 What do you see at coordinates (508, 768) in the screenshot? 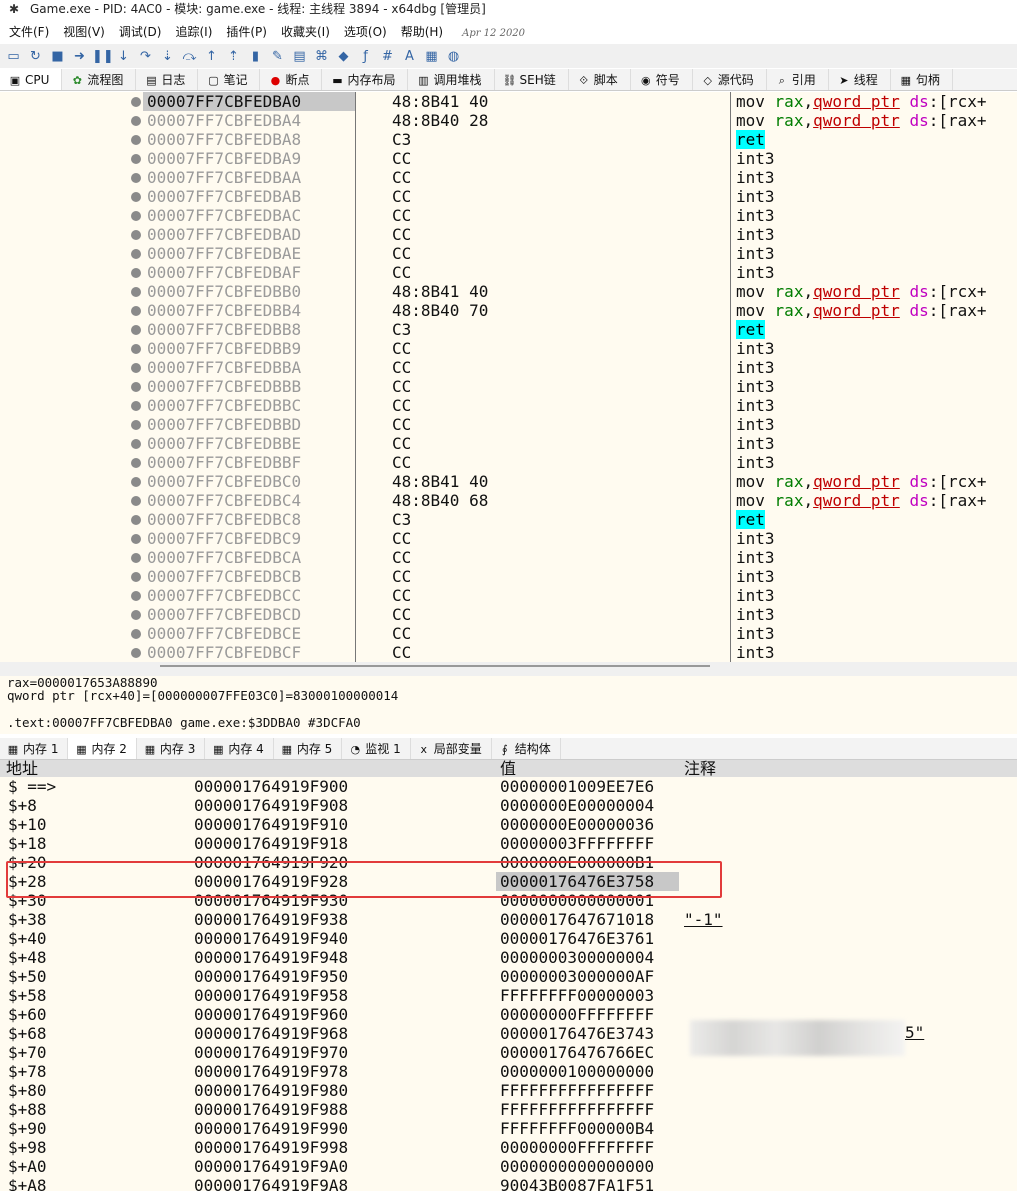
I see `value-column-header: 值` at bounding box center [508, 768].